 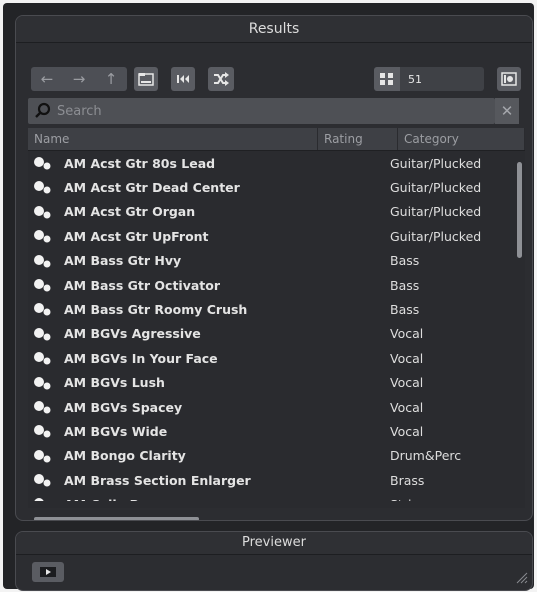 What do you see at coordinates (270, 163) in the screenshot?
I see `table-row: AM Acst Gtr 80s Lead Guitar/Plucked` at bounding box center [270, 163].